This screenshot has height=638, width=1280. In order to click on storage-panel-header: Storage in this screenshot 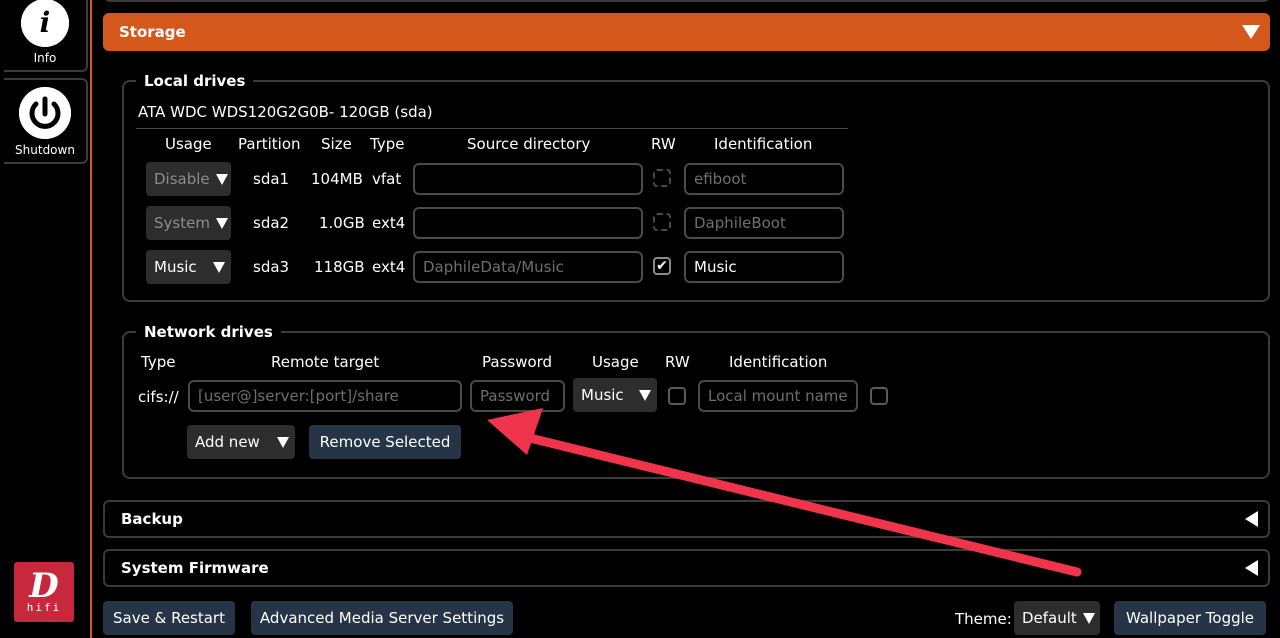, I will do `click(686, 32)`.